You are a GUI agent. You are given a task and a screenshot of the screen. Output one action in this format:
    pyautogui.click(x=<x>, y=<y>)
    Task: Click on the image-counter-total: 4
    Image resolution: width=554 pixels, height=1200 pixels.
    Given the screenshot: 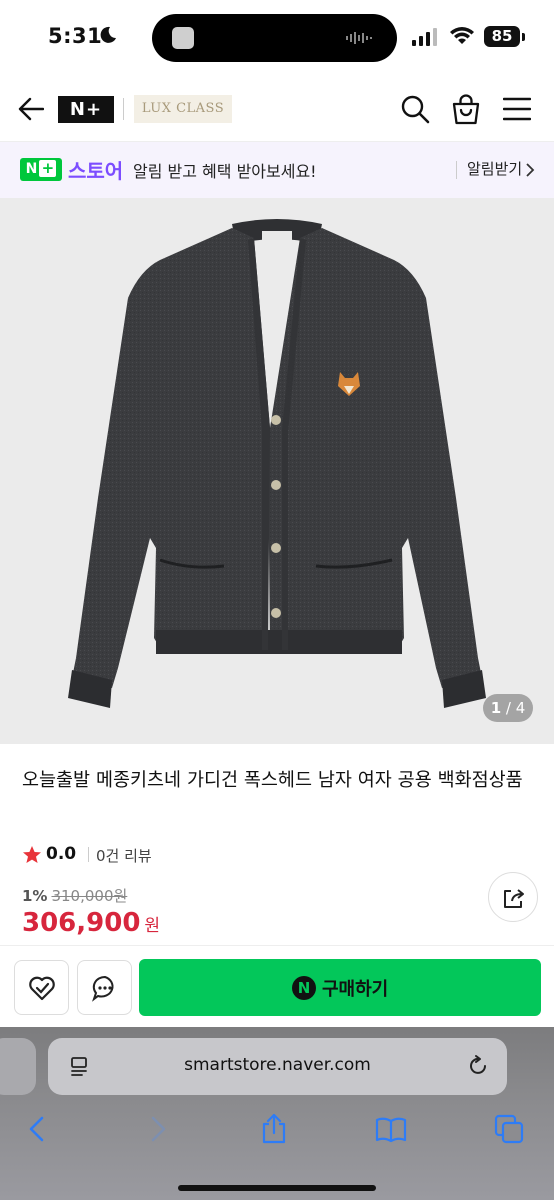 What is the action you would take?
    pyautogui.click(x=520, y=708)
    